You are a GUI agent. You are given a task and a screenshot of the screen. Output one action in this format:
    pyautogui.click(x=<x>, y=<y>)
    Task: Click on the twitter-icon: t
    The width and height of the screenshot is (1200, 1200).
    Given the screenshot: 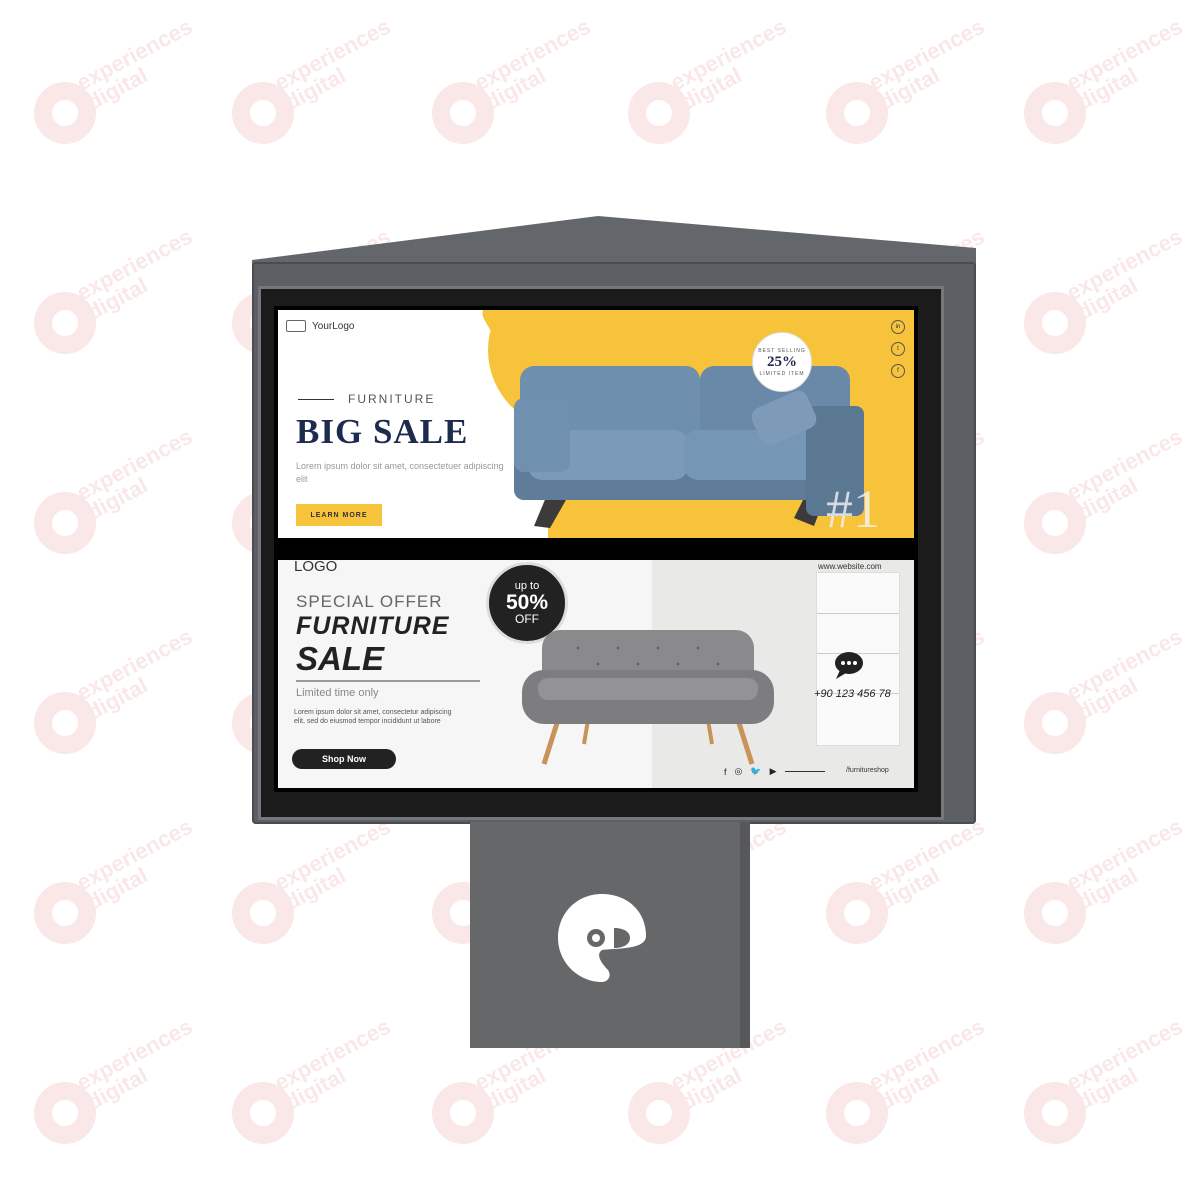 What is the action you would take?
    pyautogui.click(x=898, y=349)
    